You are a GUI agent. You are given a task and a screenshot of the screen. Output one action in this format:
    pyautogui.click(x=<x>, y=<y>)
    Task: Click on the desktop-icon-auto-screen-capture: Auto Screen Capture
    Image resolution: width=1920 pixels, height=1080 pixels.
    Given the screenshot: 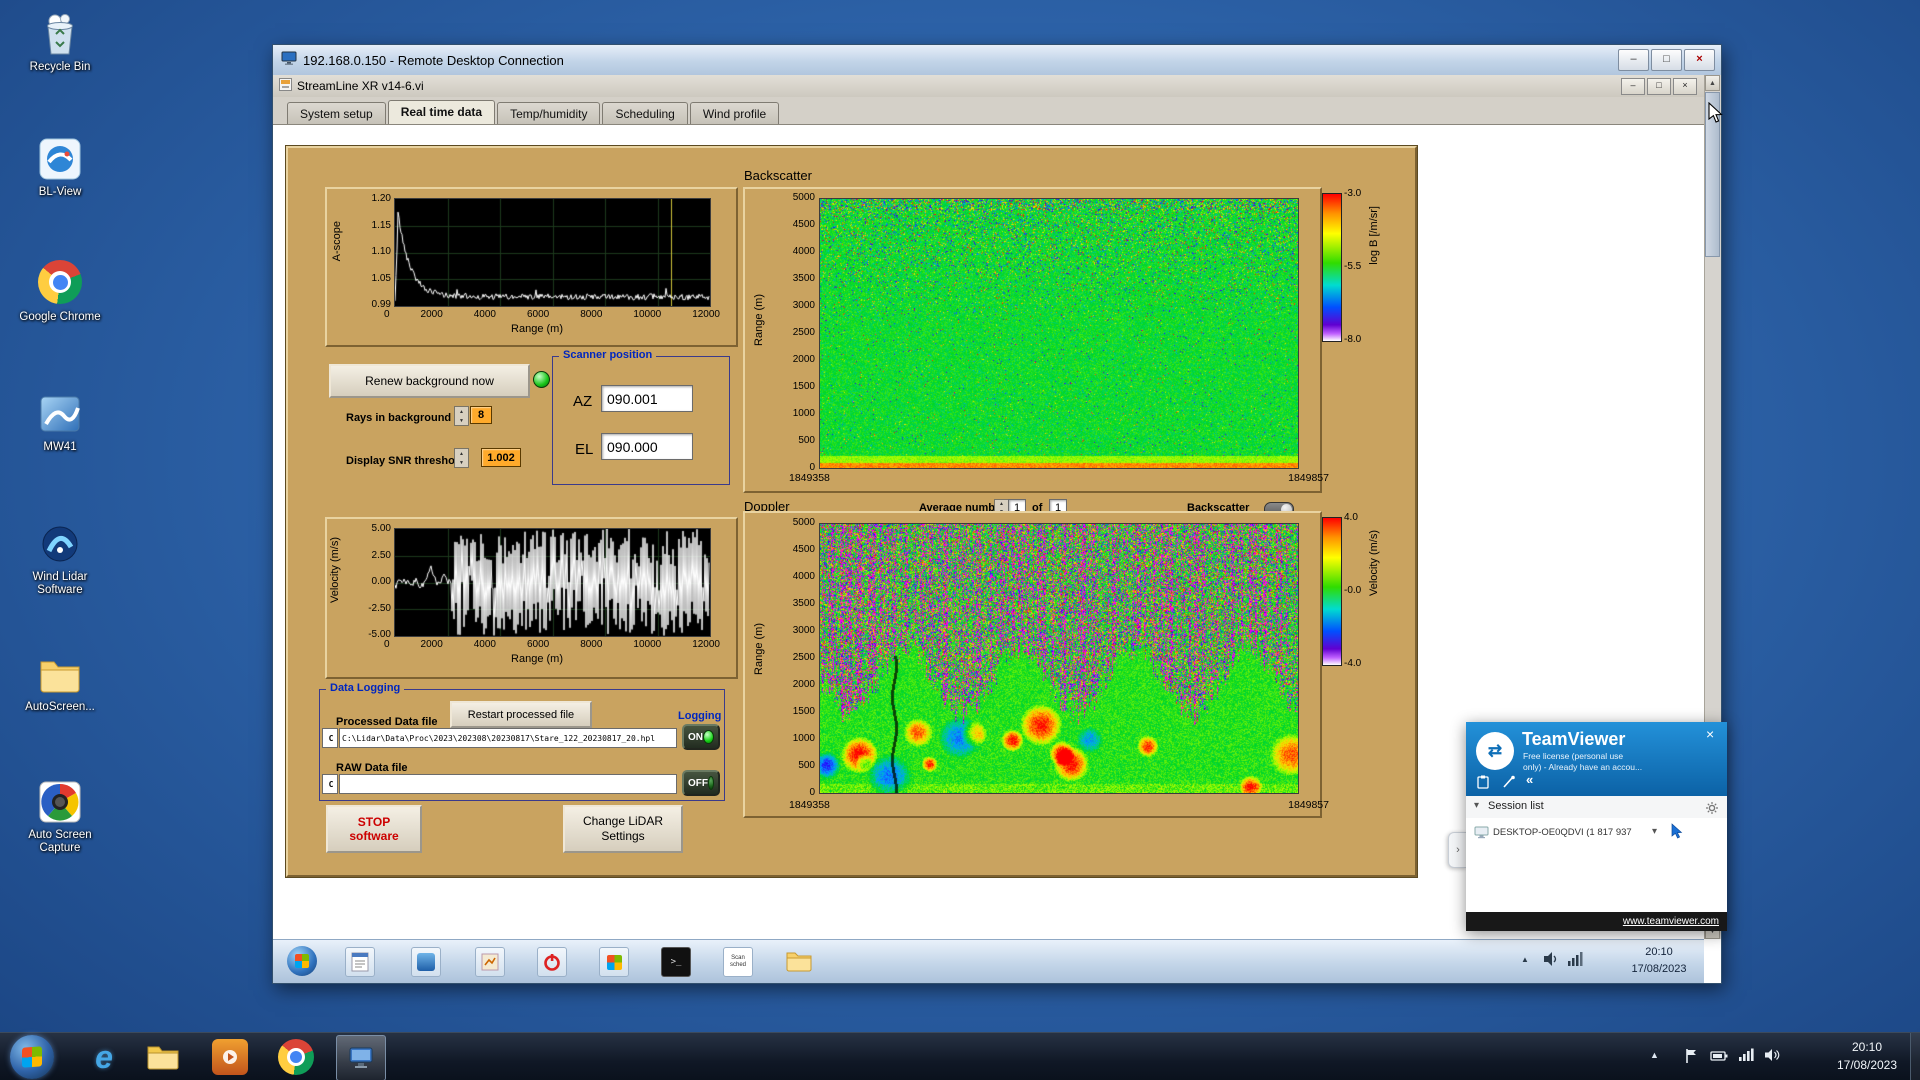 What is the action you would take?
    pyautogui.click(x=60, y=816)
    